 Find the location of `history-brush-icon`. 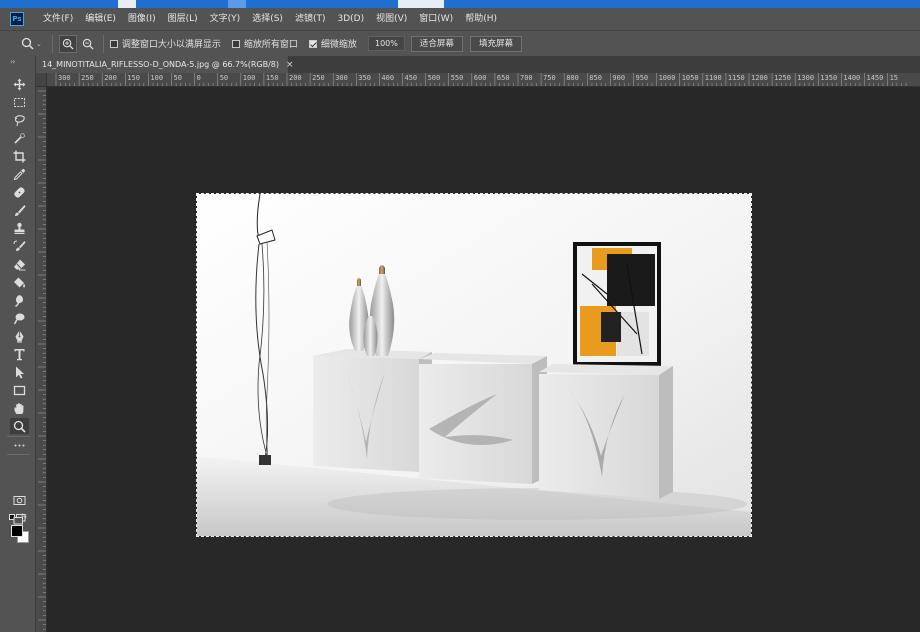

history-brush-icon is located at coordinates (19, 246).